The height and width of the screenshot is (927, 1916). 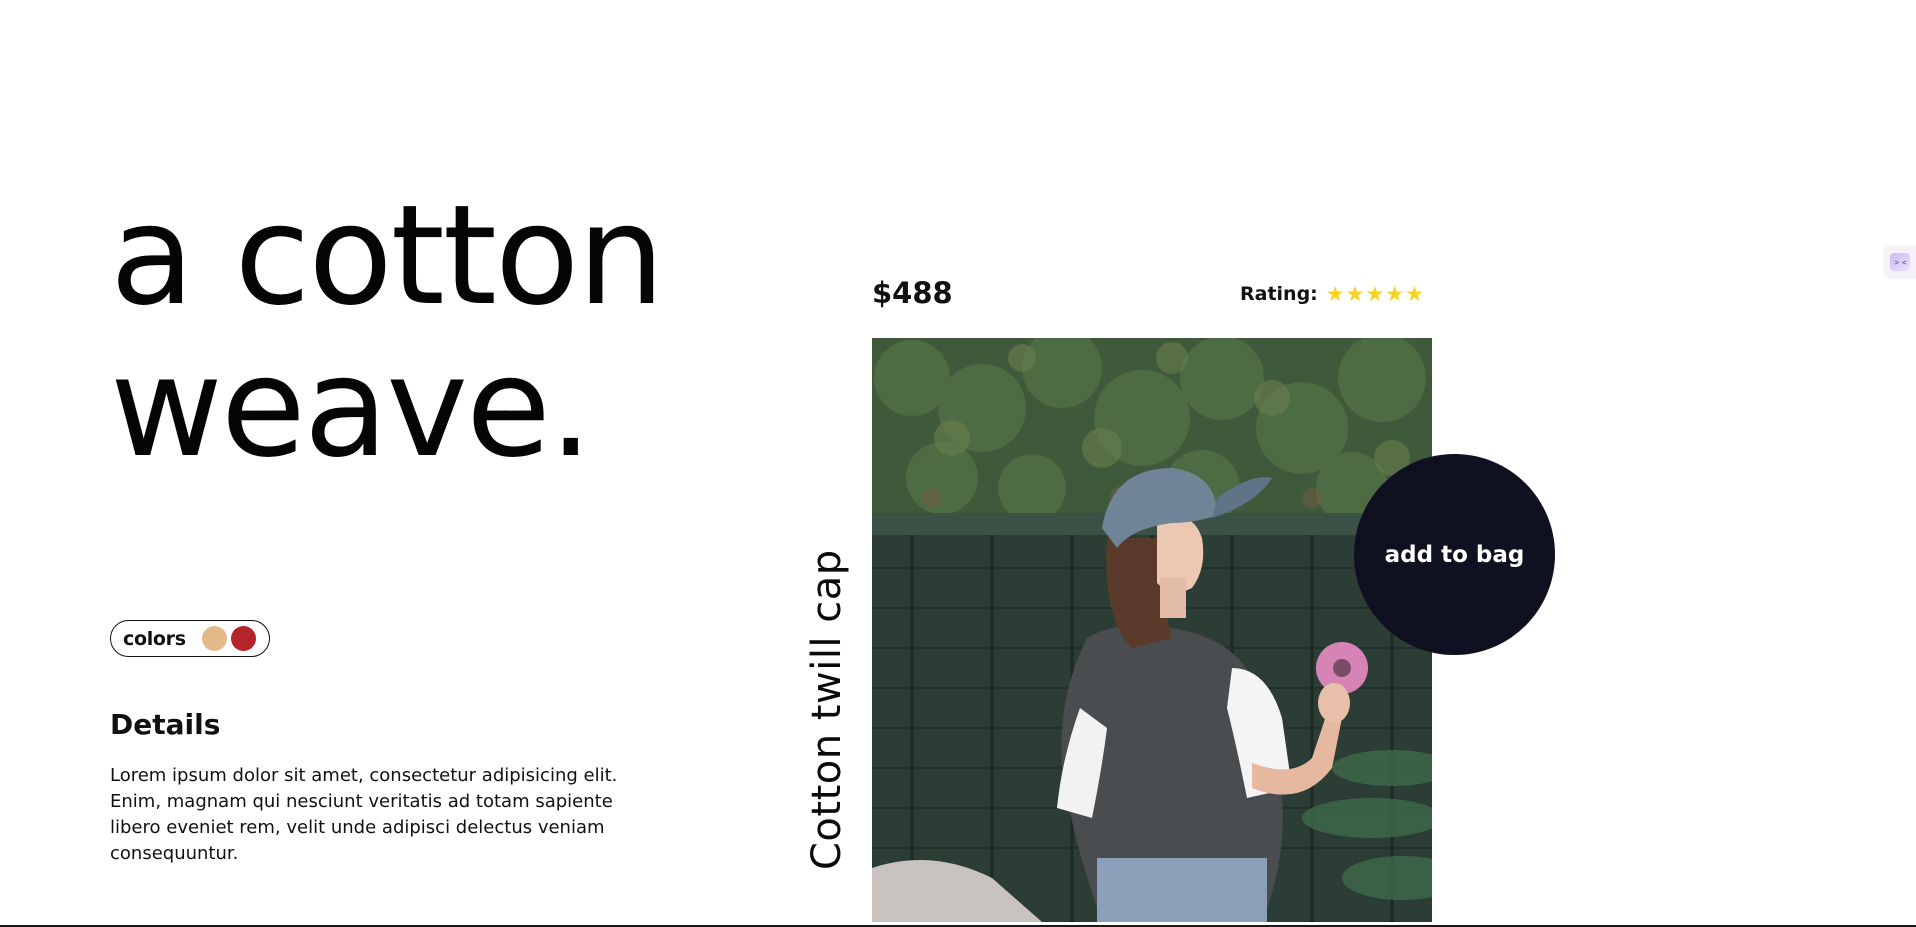 I want to click on rating-stars: ★ ★ ★ ★ ★, so click(x=1375, y=293).